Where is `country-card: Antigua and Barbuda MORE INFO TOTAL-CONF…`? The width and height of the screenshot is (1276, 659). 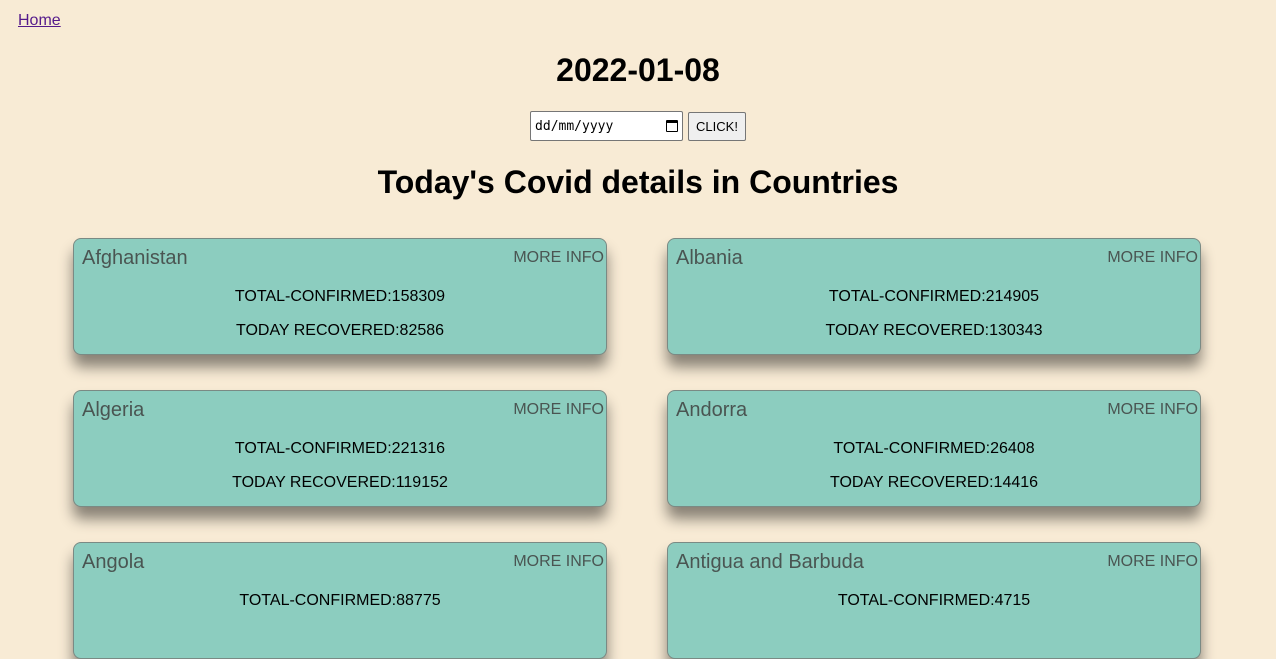
country-card: Antigua and Barbuda MORE INFO TOTAL-CONF… is located at coordinates (934, 600).